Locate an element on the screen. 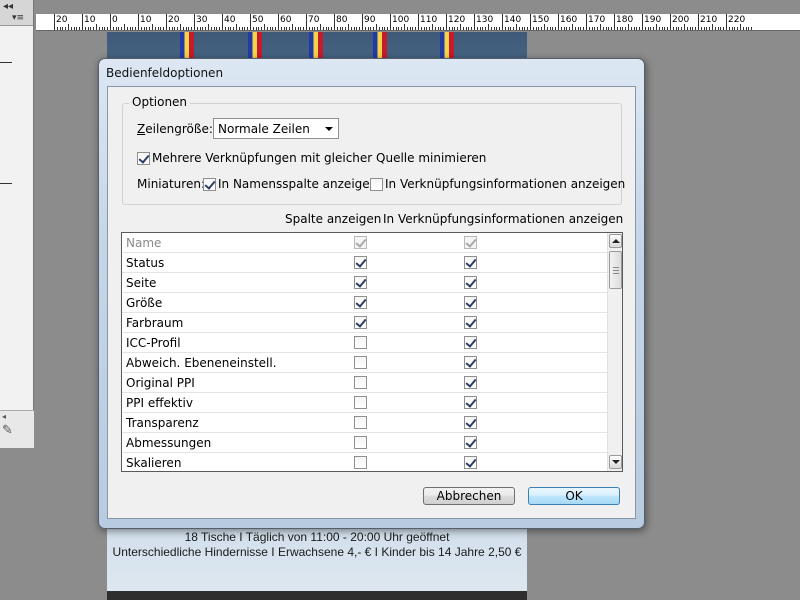 Image resolution: width=800 pixels, height=600 pixels. list-row: Größe is located at coordinates (365, 303).